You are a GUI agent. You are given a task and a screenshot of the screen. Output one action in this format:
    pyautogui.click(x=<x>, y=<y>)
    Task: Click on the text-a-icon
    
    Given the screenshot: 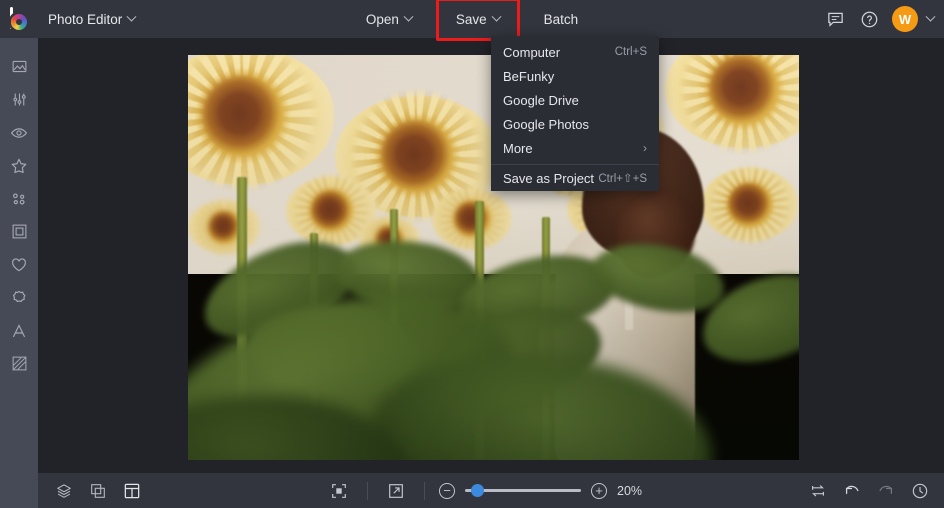 What is the action you would take?
    pyautogui.click(x=19, y=331)
    